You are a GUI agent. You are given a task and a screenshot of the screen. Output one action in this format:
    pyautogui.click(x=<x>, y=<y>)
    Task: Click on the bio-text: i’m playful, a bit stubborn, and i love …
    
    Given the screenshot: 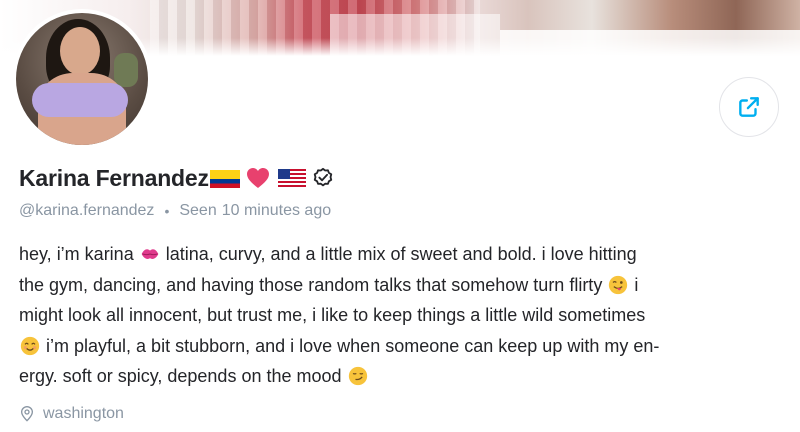 What is the action you would take?
    pyautogui.click(x=353, y=345)
    